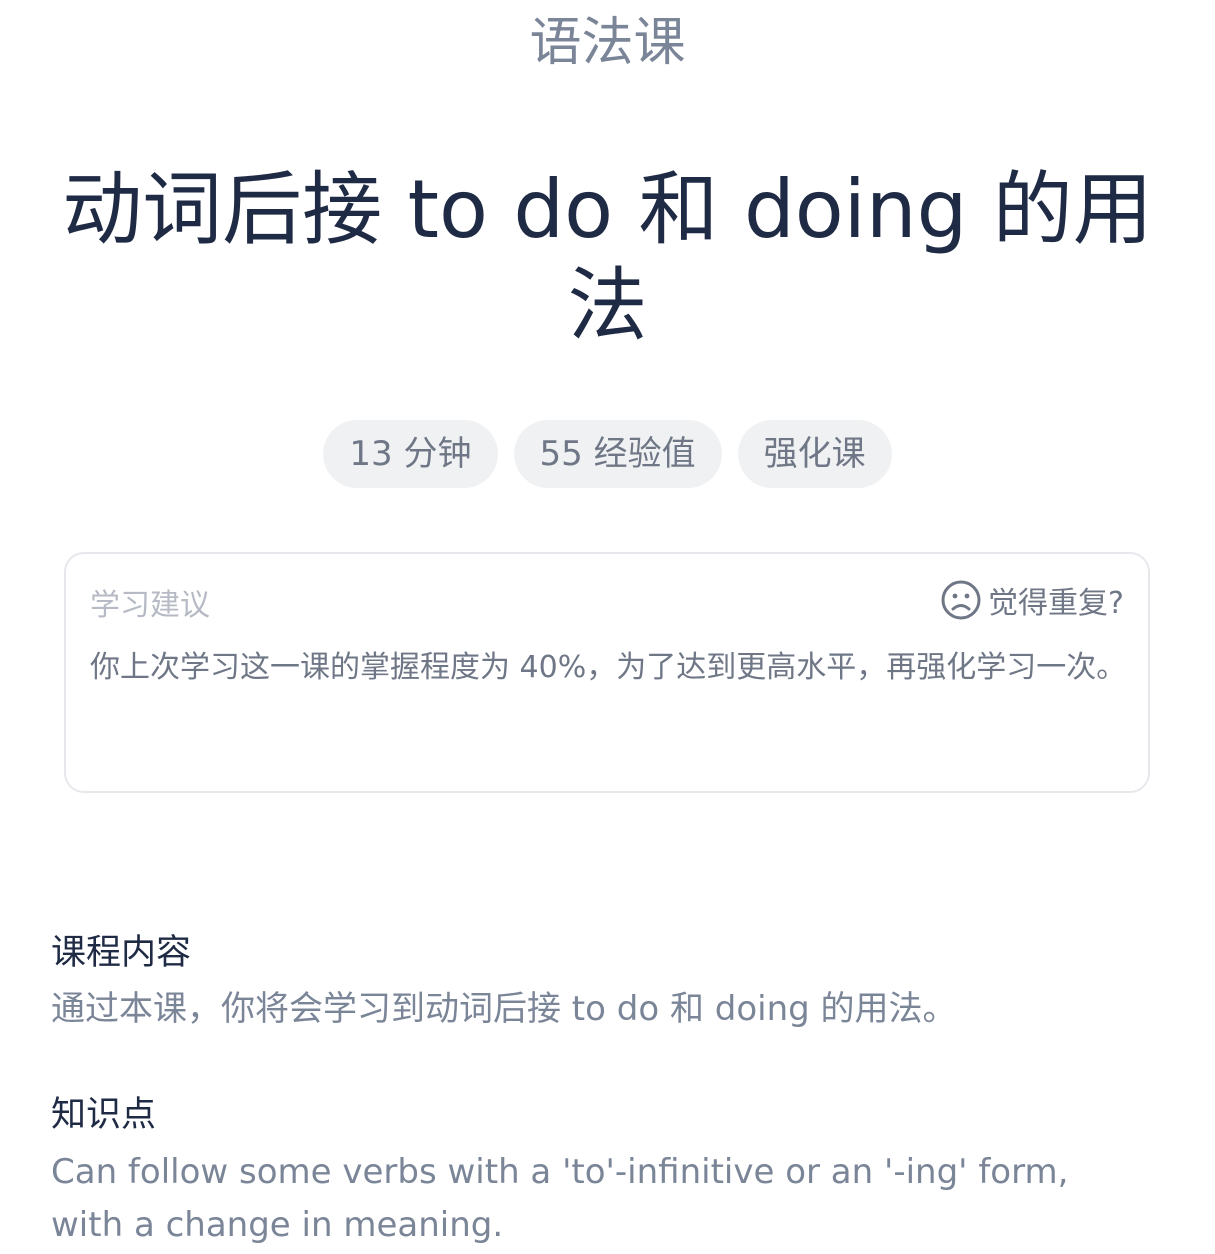 The height and width of the screenshot is (1254, 1215). Describe the element at coordinates (150, 605) in the screenshot. I see `study-advice-label: 学习建议` at that location.